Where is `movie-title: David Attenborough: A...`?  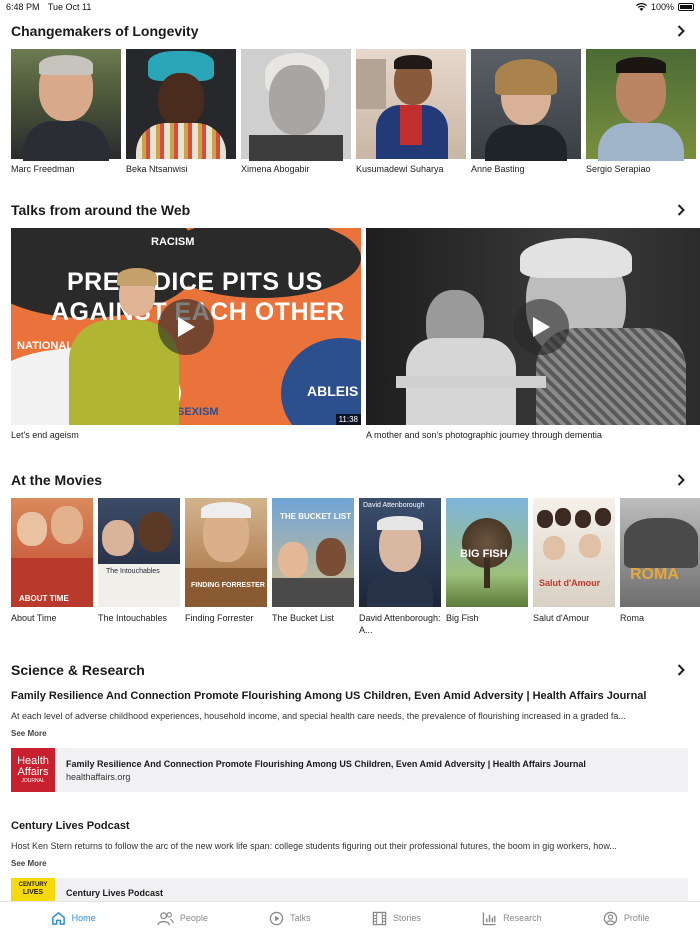
movie-title: David Attenborough: A... is located at coordinates (400, 624).